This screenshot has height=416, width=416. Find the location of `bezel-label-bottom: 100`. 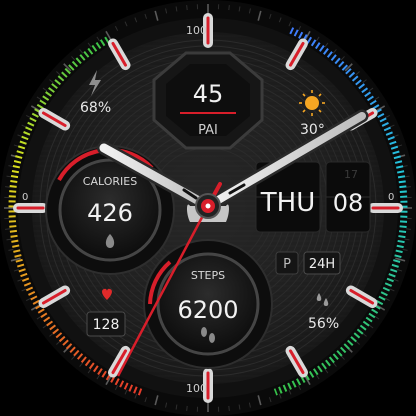

bezel-label-bottom: 100 is located at coordinates (196, 388).